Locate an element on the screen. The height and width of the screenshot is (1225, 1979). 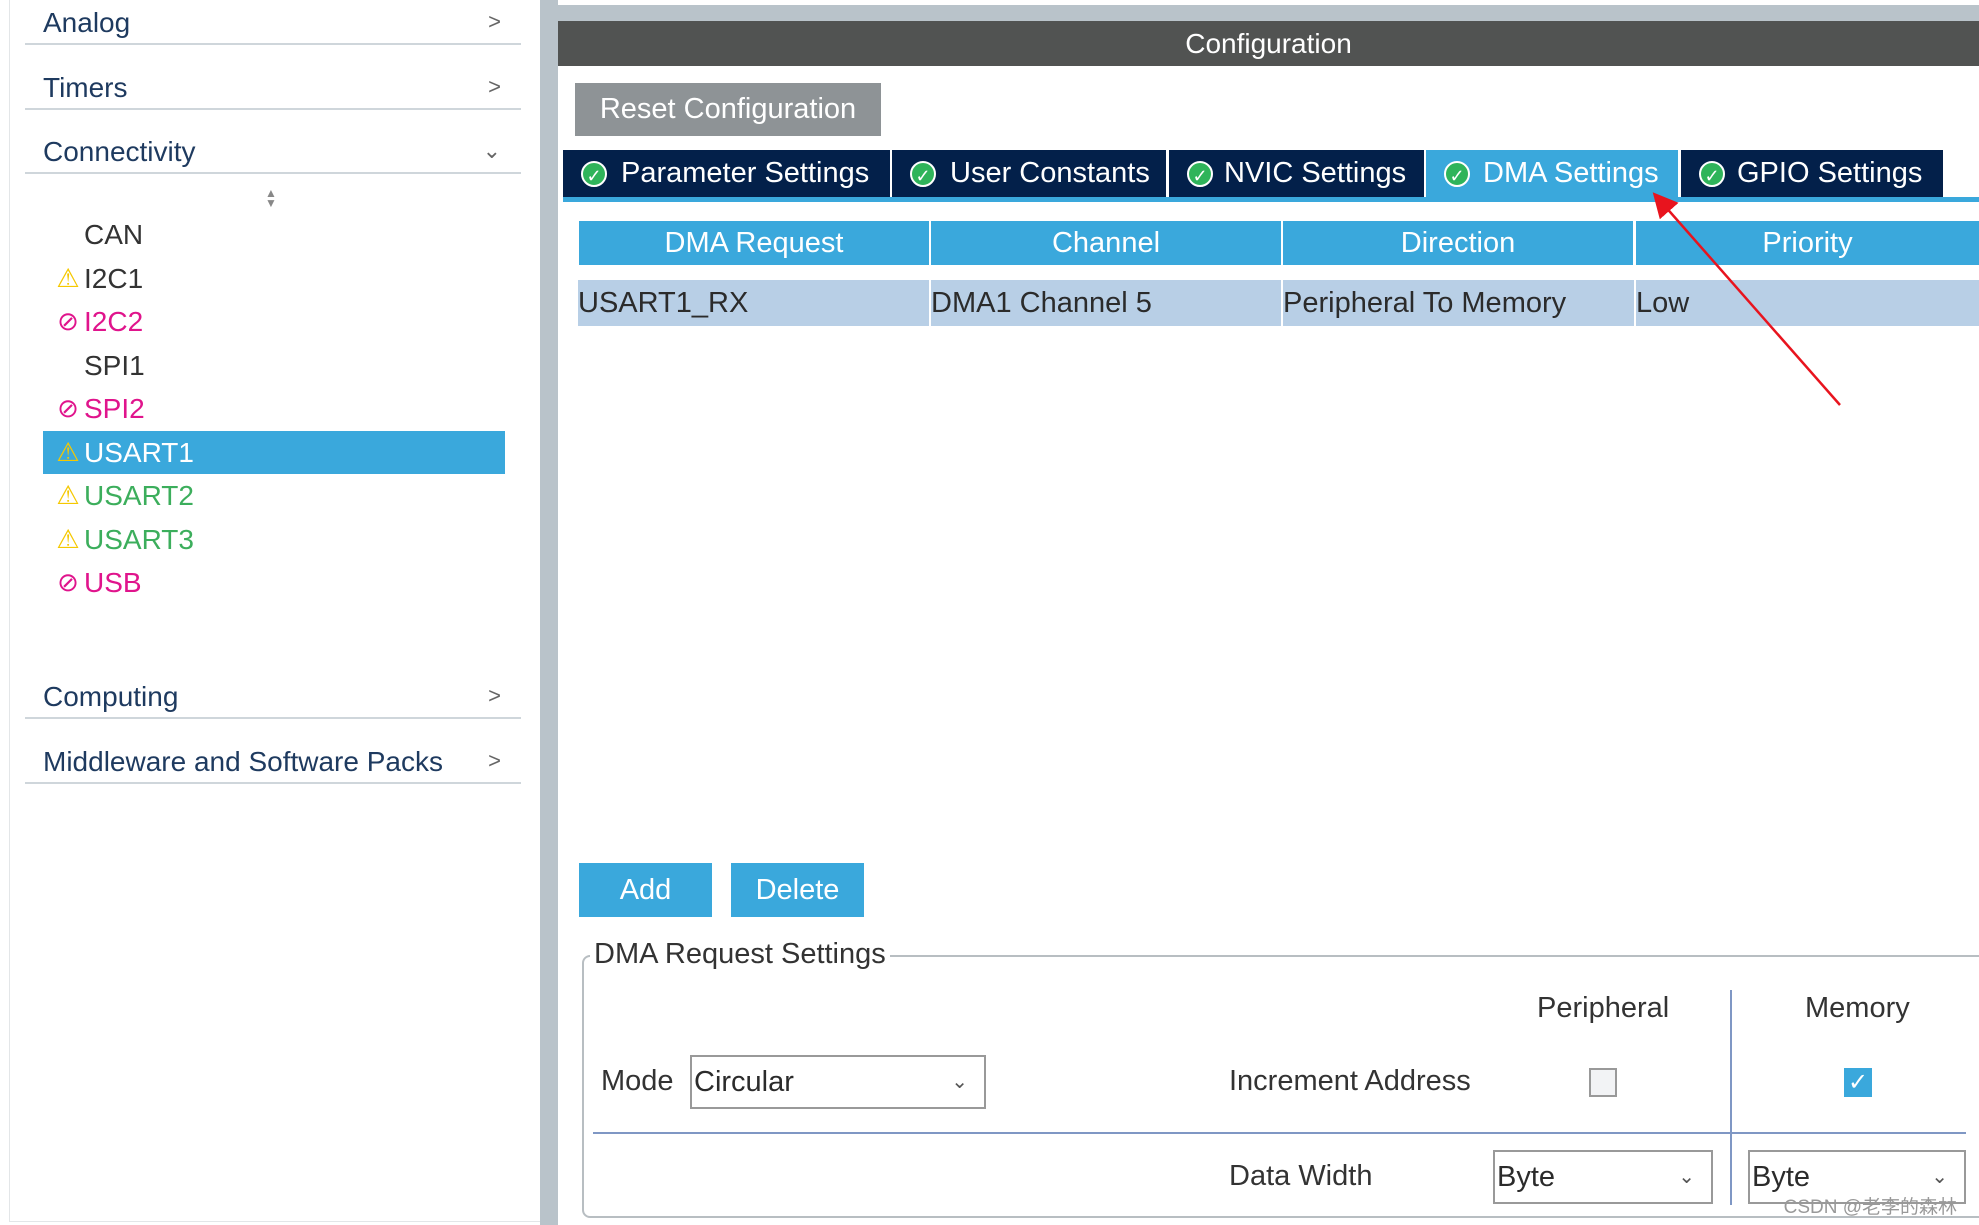
sidebar-item-i2c2: ⊘ I2C2 is located at coordinates (274, 321).